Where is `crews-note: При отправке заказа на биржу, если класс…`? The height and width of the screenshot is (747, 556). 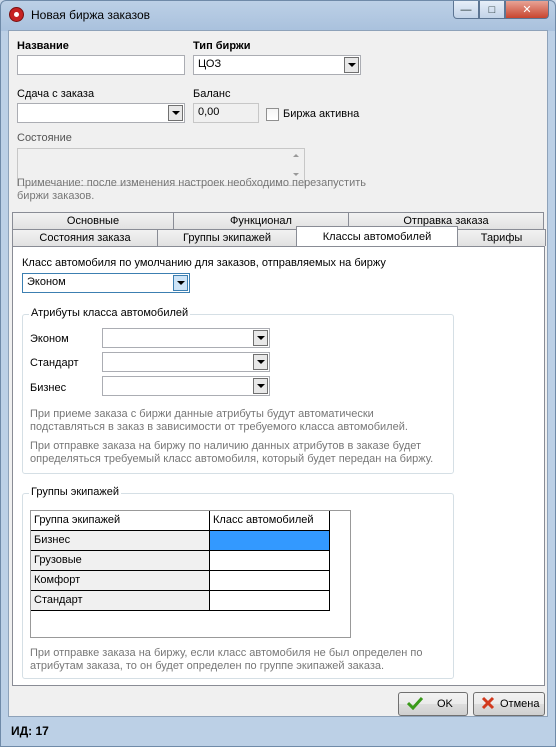
crews-note: При отправке заказа на биржу, если класс… is located at coordinates (226, 659).